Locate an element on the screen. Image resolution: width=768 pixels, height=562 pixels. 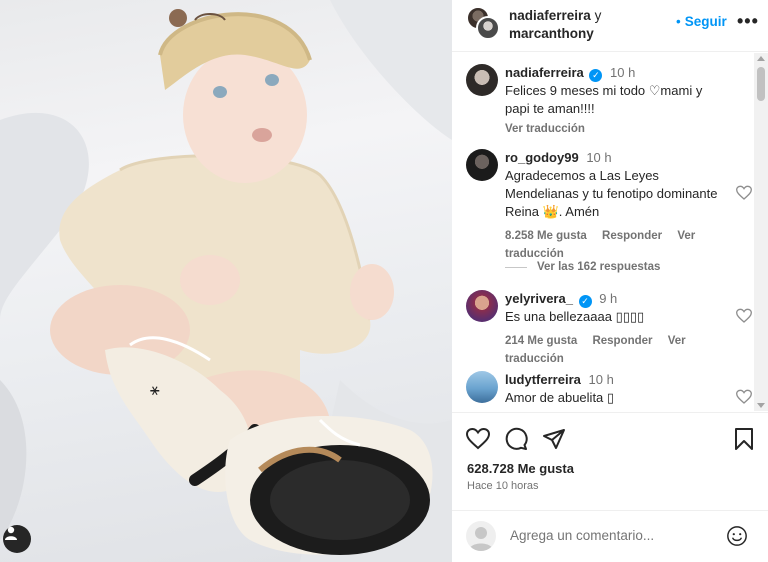
comment-username: nadiaferreira is located at coordinates (544, 72).